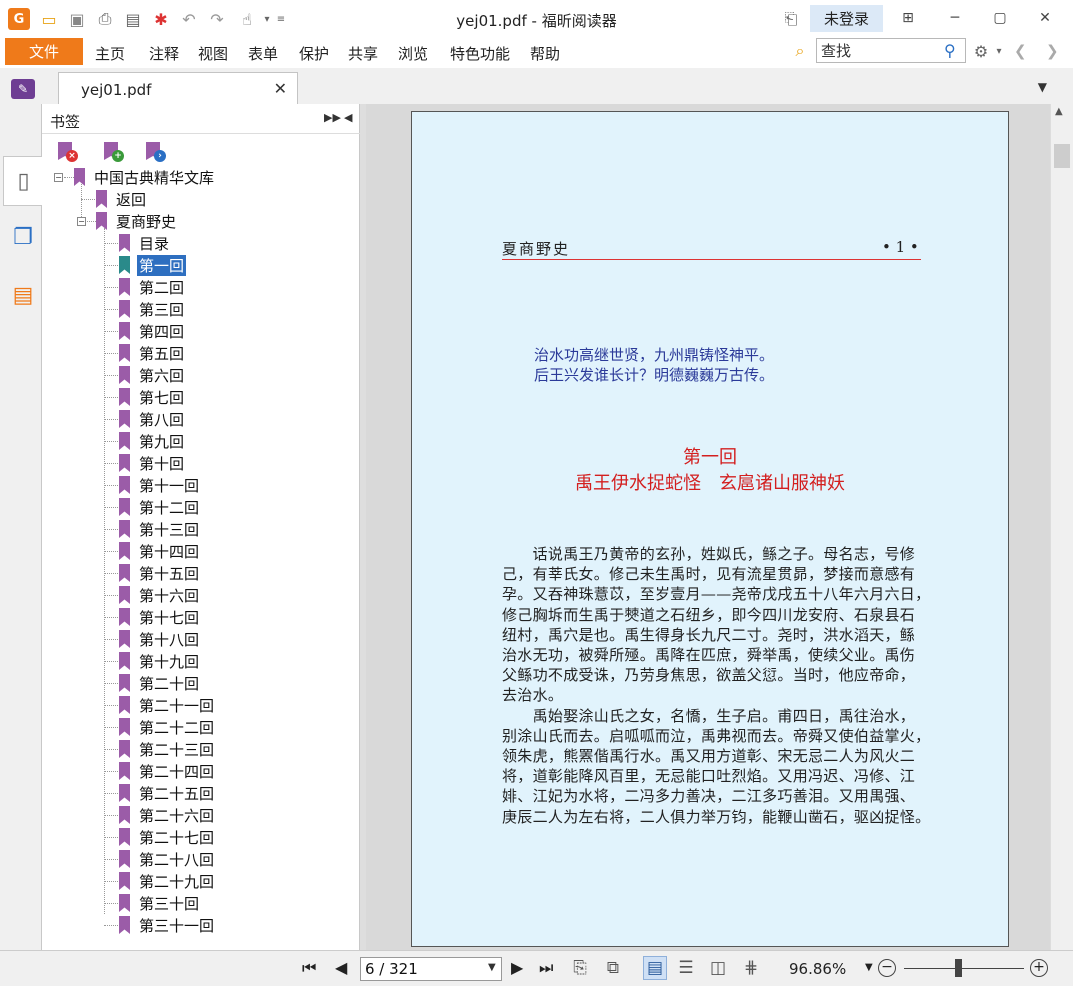 Image resolution: width=1073 pixels, height=986 pixels. What do you see at coordinates (718, 968) in the screenshot?
I see `facing-view-icon: ◫` at bounding box center [718, 968].